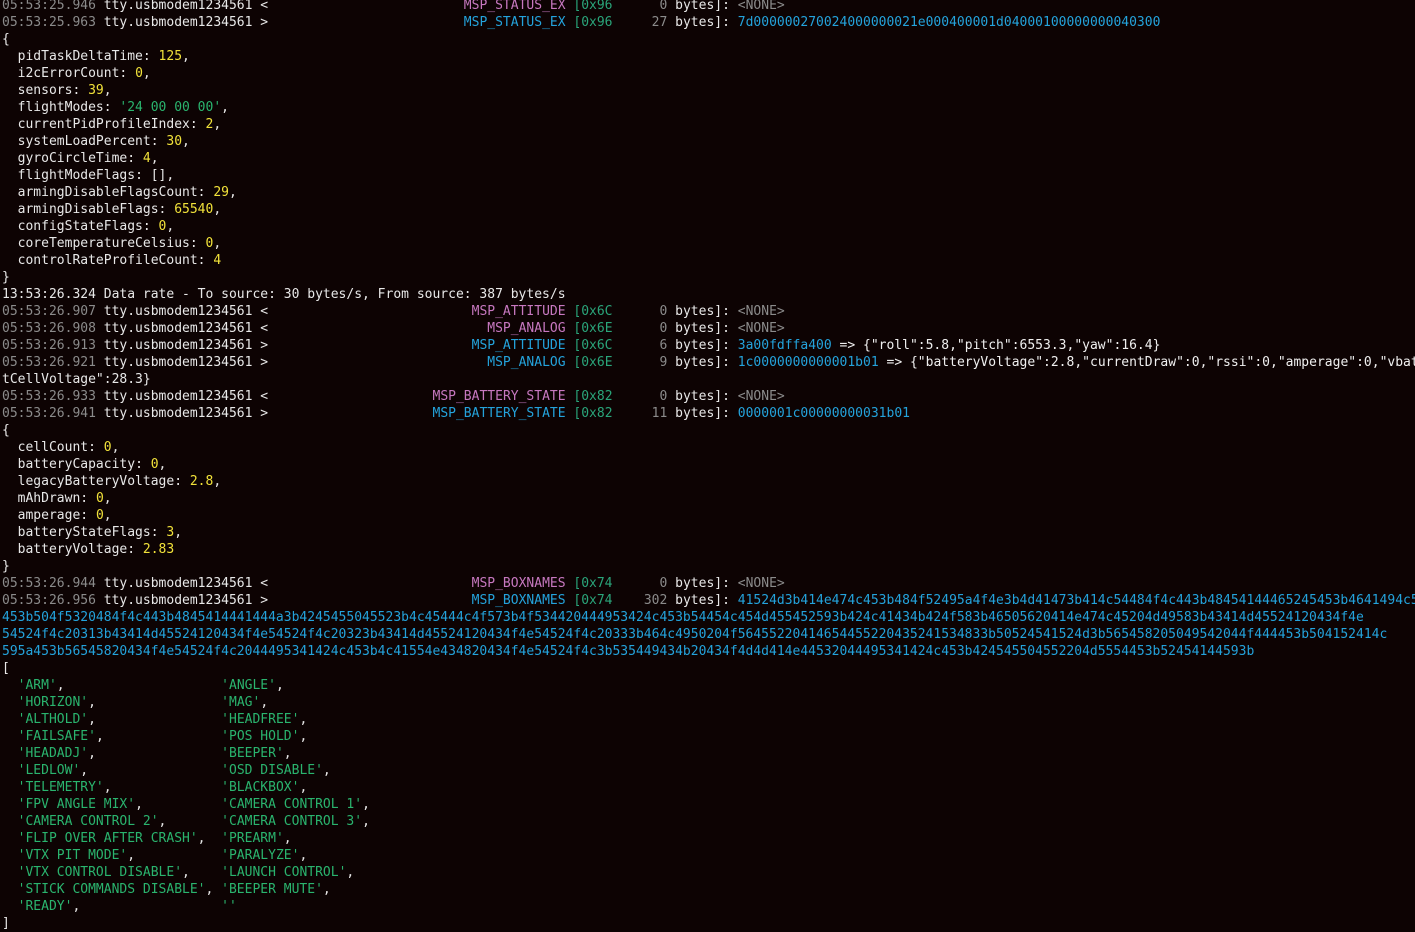 This screenshot has width=1415, height=932. Describe the element at coordinates (260, 719) in the screenshot. I see `box-name: 'HEADFREE'` at that location.